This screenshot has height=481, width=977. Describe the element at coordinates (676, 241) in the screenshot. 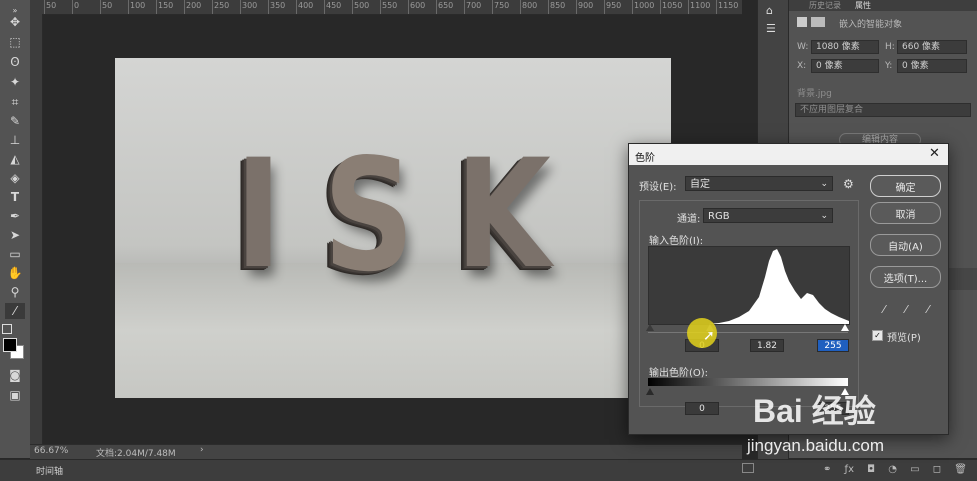

I see `input-levels-label: 输入色阶(I):` at that location.